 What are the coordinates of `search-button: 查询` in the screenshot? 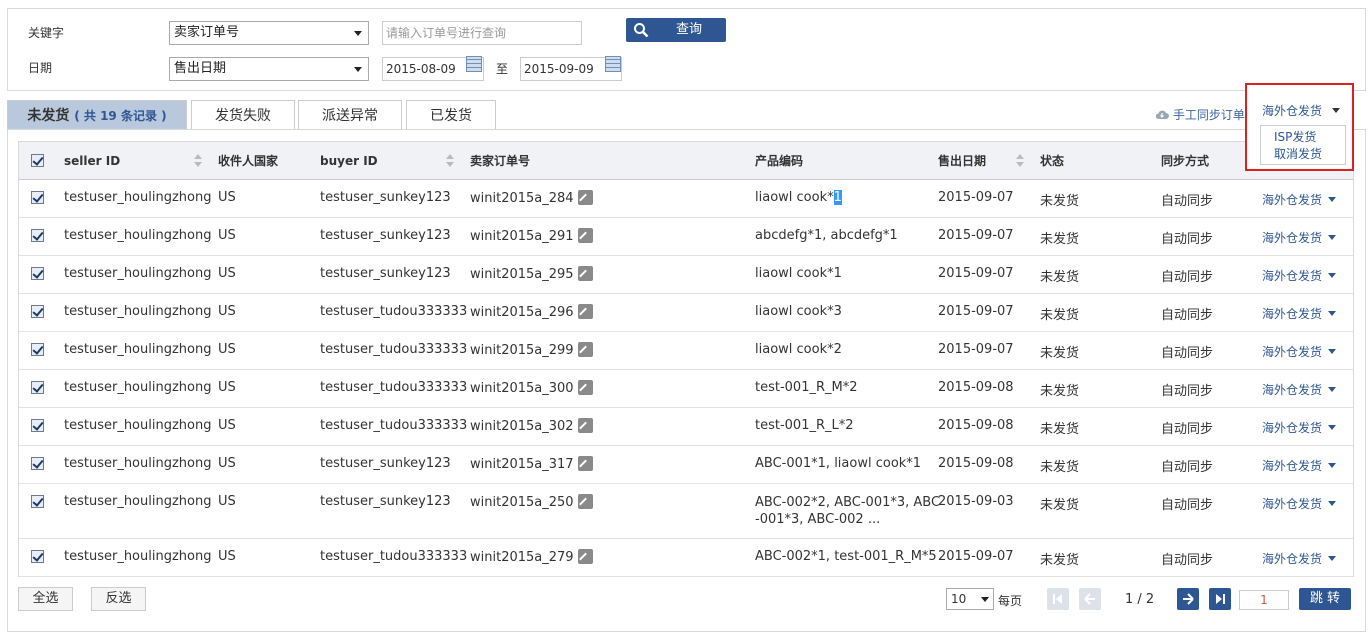 It's located at (676, 30).